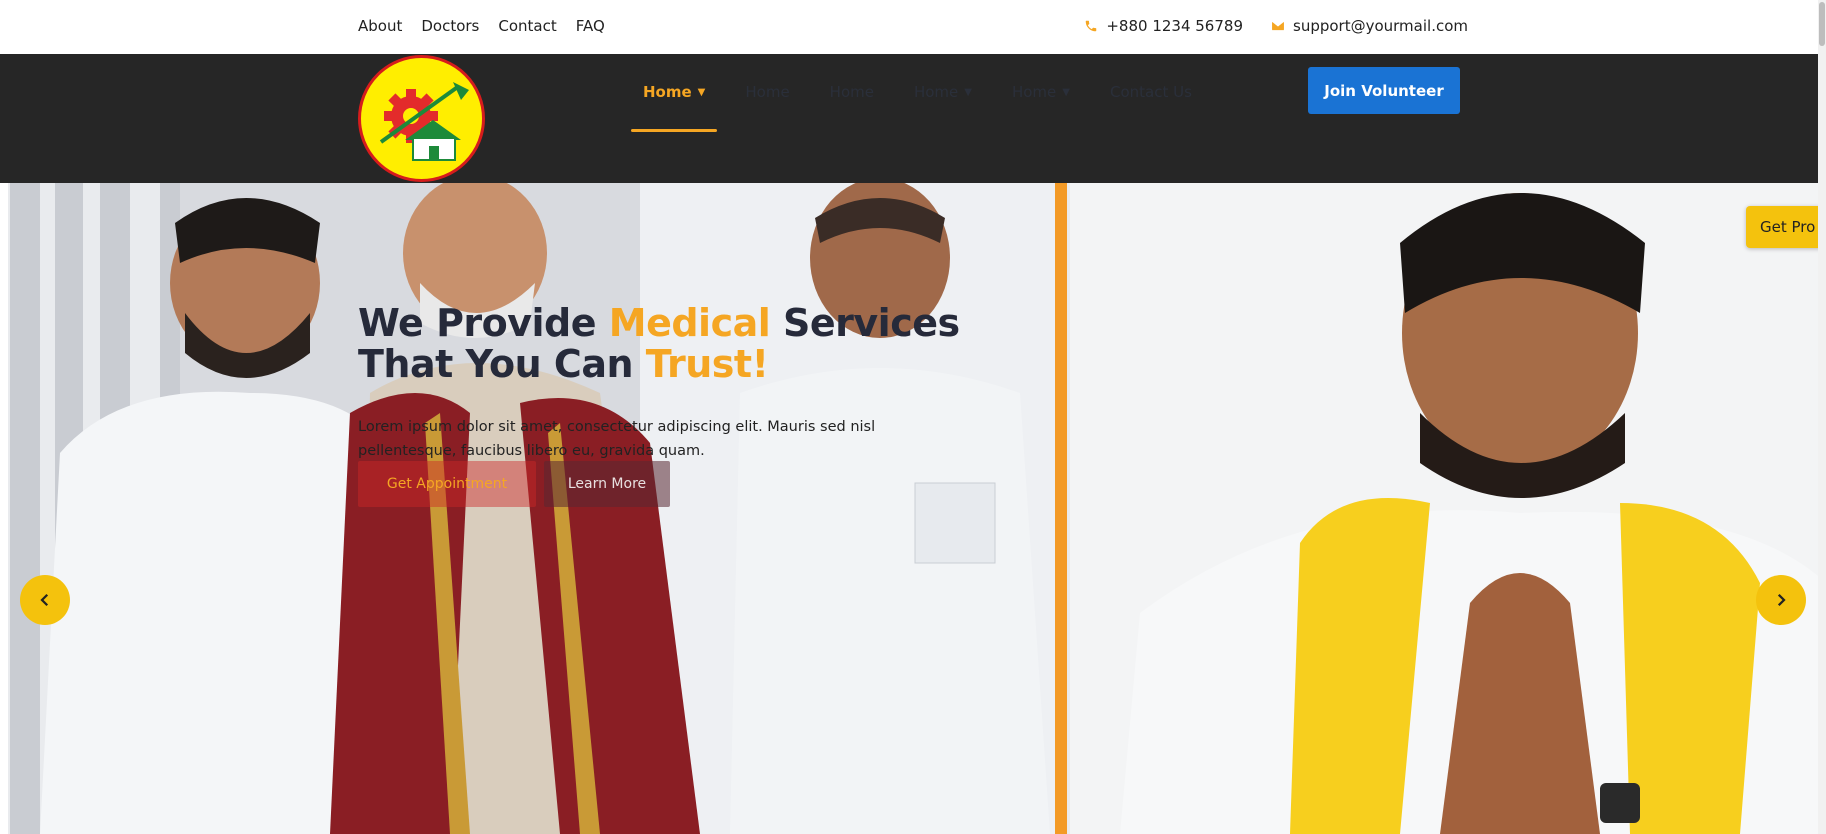 The image size is (1826, 834). What do you see at coordinates (865, 323) in the screenshot?
I see `hero-title-part: Services` at bounding box center [865, 323].